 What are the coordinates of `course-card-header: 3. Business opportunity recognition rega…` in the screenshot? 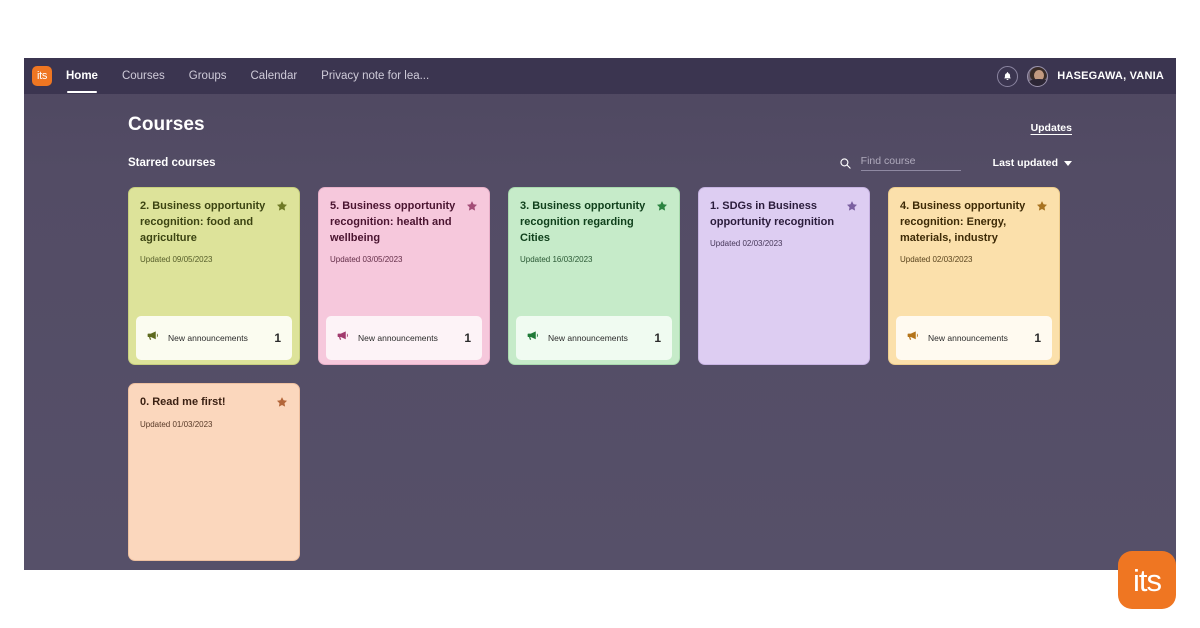 It's located at (594, 223).